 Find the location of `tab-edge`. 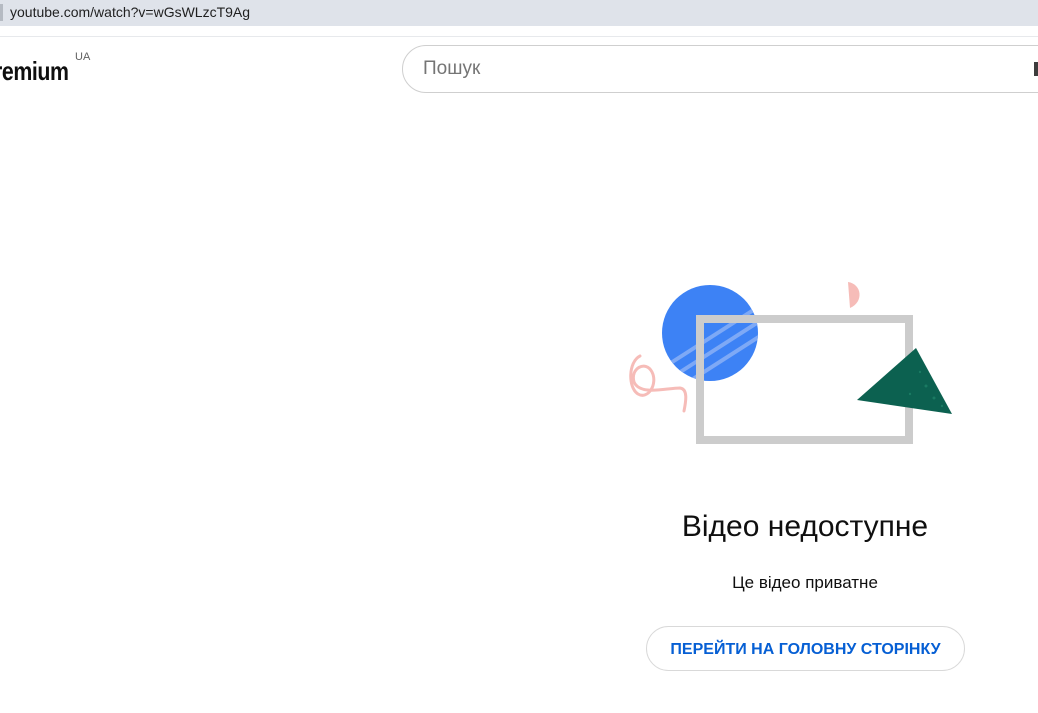

tab-edge is located at coordinates (1, 12).